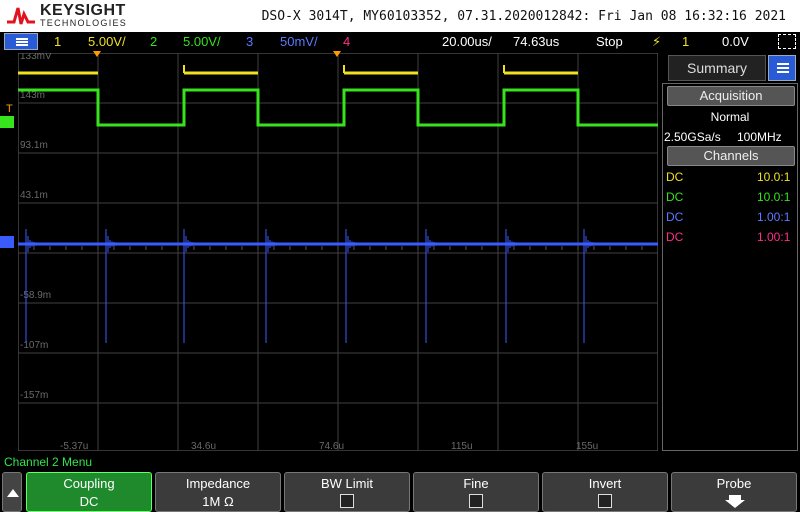  Describe the element at coordinates (735, 41) in the screenshot. I see `trigger-level: 0.0V` at that location.